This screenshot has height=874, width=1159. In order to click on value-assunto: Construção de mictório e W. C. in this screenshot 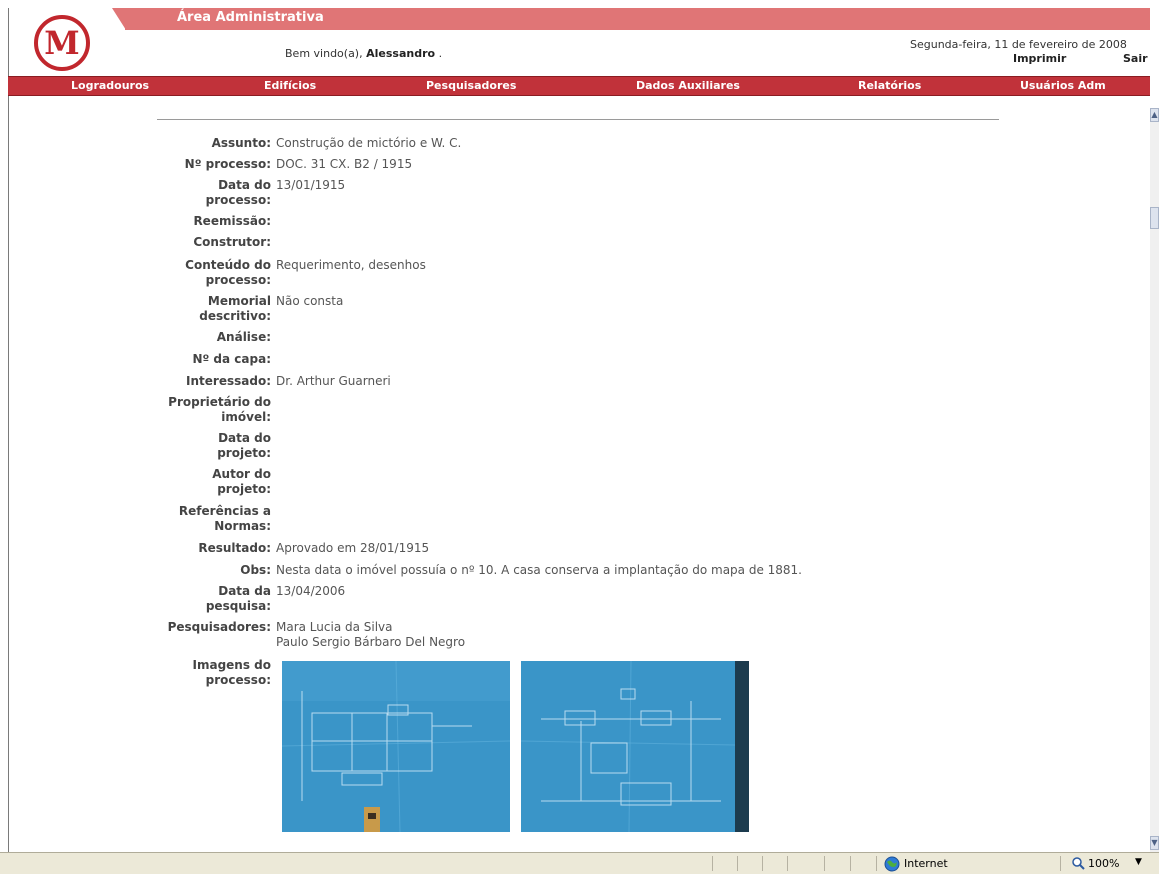, I will do `click(369, 143)`.